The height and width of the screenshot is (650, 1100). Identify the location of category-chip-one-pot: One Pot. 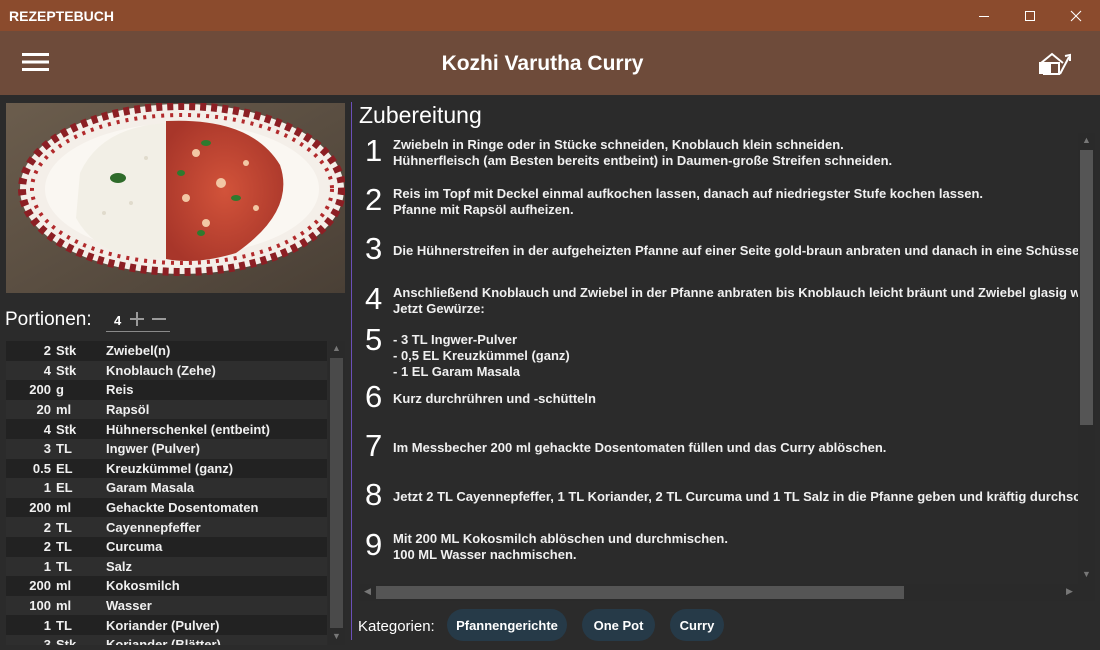
(618, 625).